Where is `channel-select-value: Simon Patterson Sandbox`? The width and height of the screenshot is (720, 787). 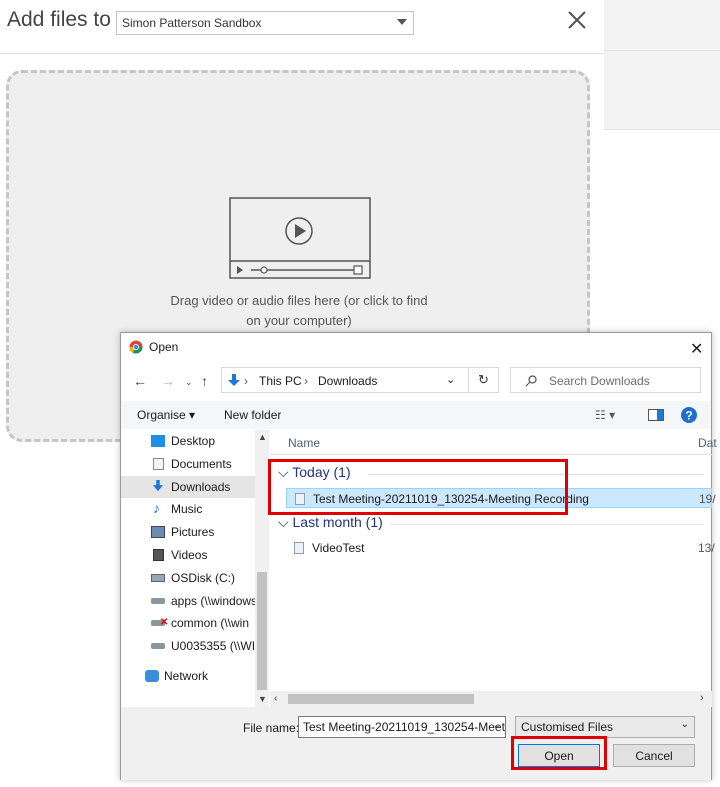
channel-select-value: Simon Patterson Sandbox is located at coordinates (192, 23).